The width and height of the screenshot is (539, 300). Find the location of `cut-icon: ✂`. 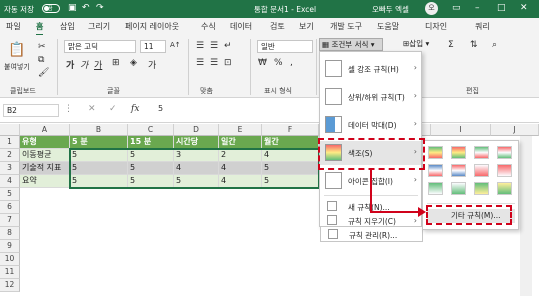

cut-icon: ✂ is located at coordinates (42, 47).